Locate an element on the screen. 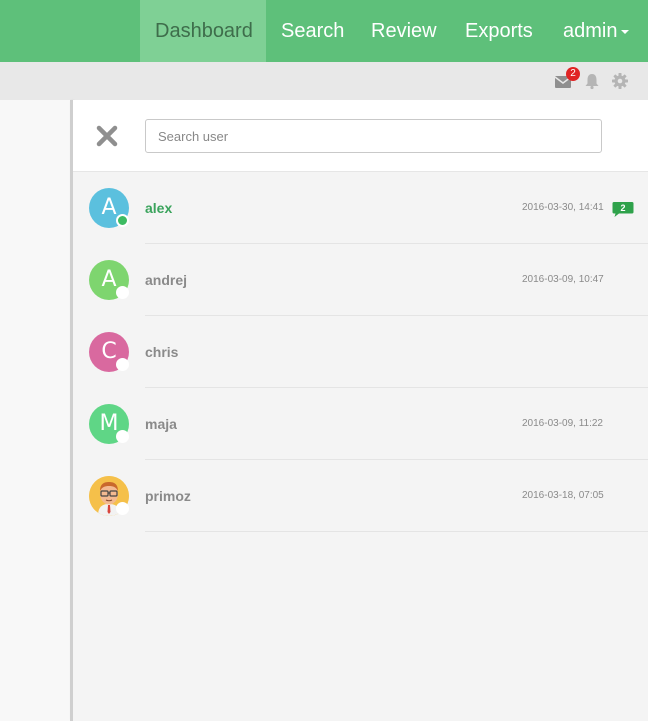  nav-admin-dropdown: admin is located at coordinates (596, 31).